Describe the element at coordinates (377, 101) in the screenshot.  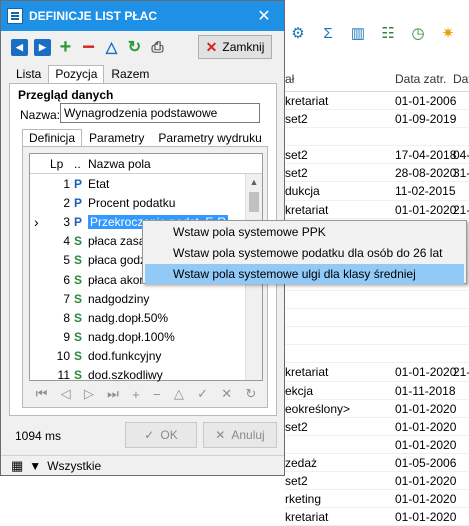
I see `bg-table-row: kretariat 01-01-2006` at that location.